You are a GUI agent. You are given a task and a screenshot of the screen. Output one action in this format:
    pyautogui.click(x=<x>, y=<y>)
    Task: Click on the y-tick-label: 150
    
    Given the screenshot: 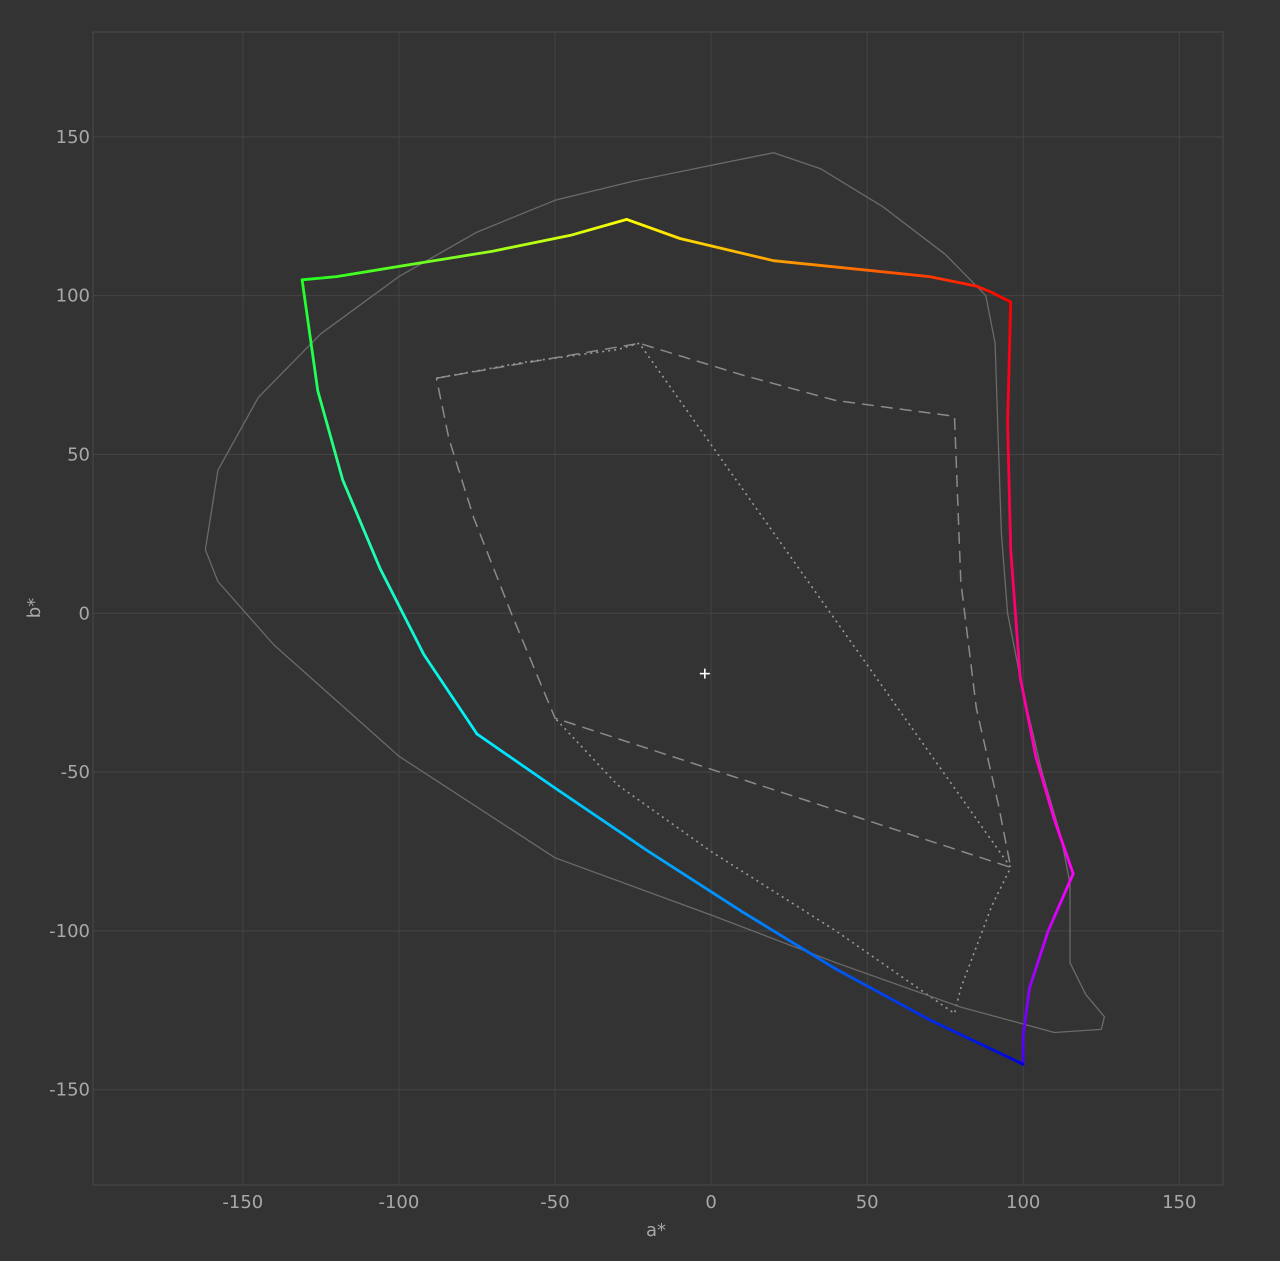 What is the action you would take?
    pyautogui.click(x=73, y=137)
    